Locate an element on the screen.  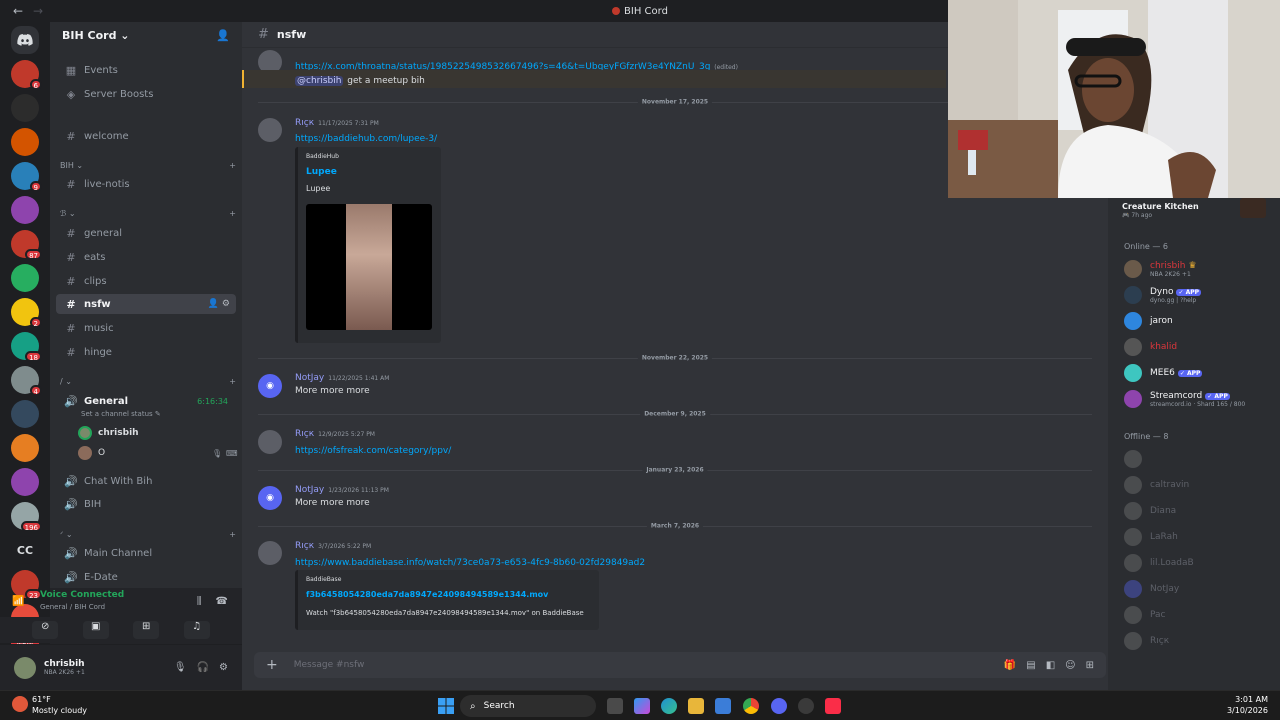
add-member-icon: 👤 is located at coordinates (223, 35).